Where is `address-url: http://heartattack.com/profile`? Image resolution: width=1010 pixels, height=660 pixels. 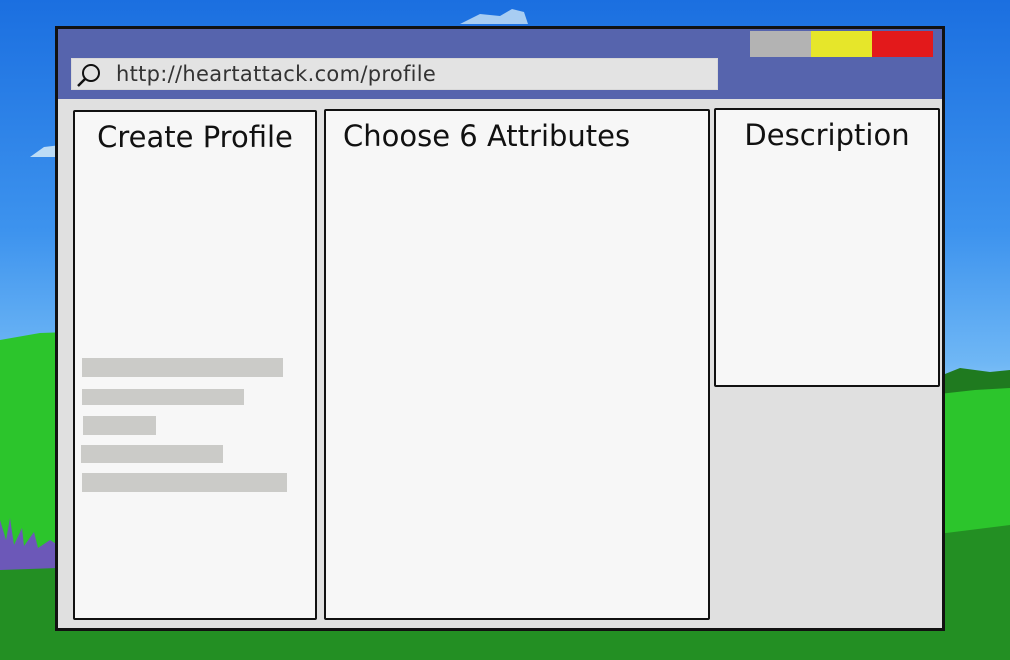
address-url: http://heartattack.com/profile is located at coordinates (276, 74).